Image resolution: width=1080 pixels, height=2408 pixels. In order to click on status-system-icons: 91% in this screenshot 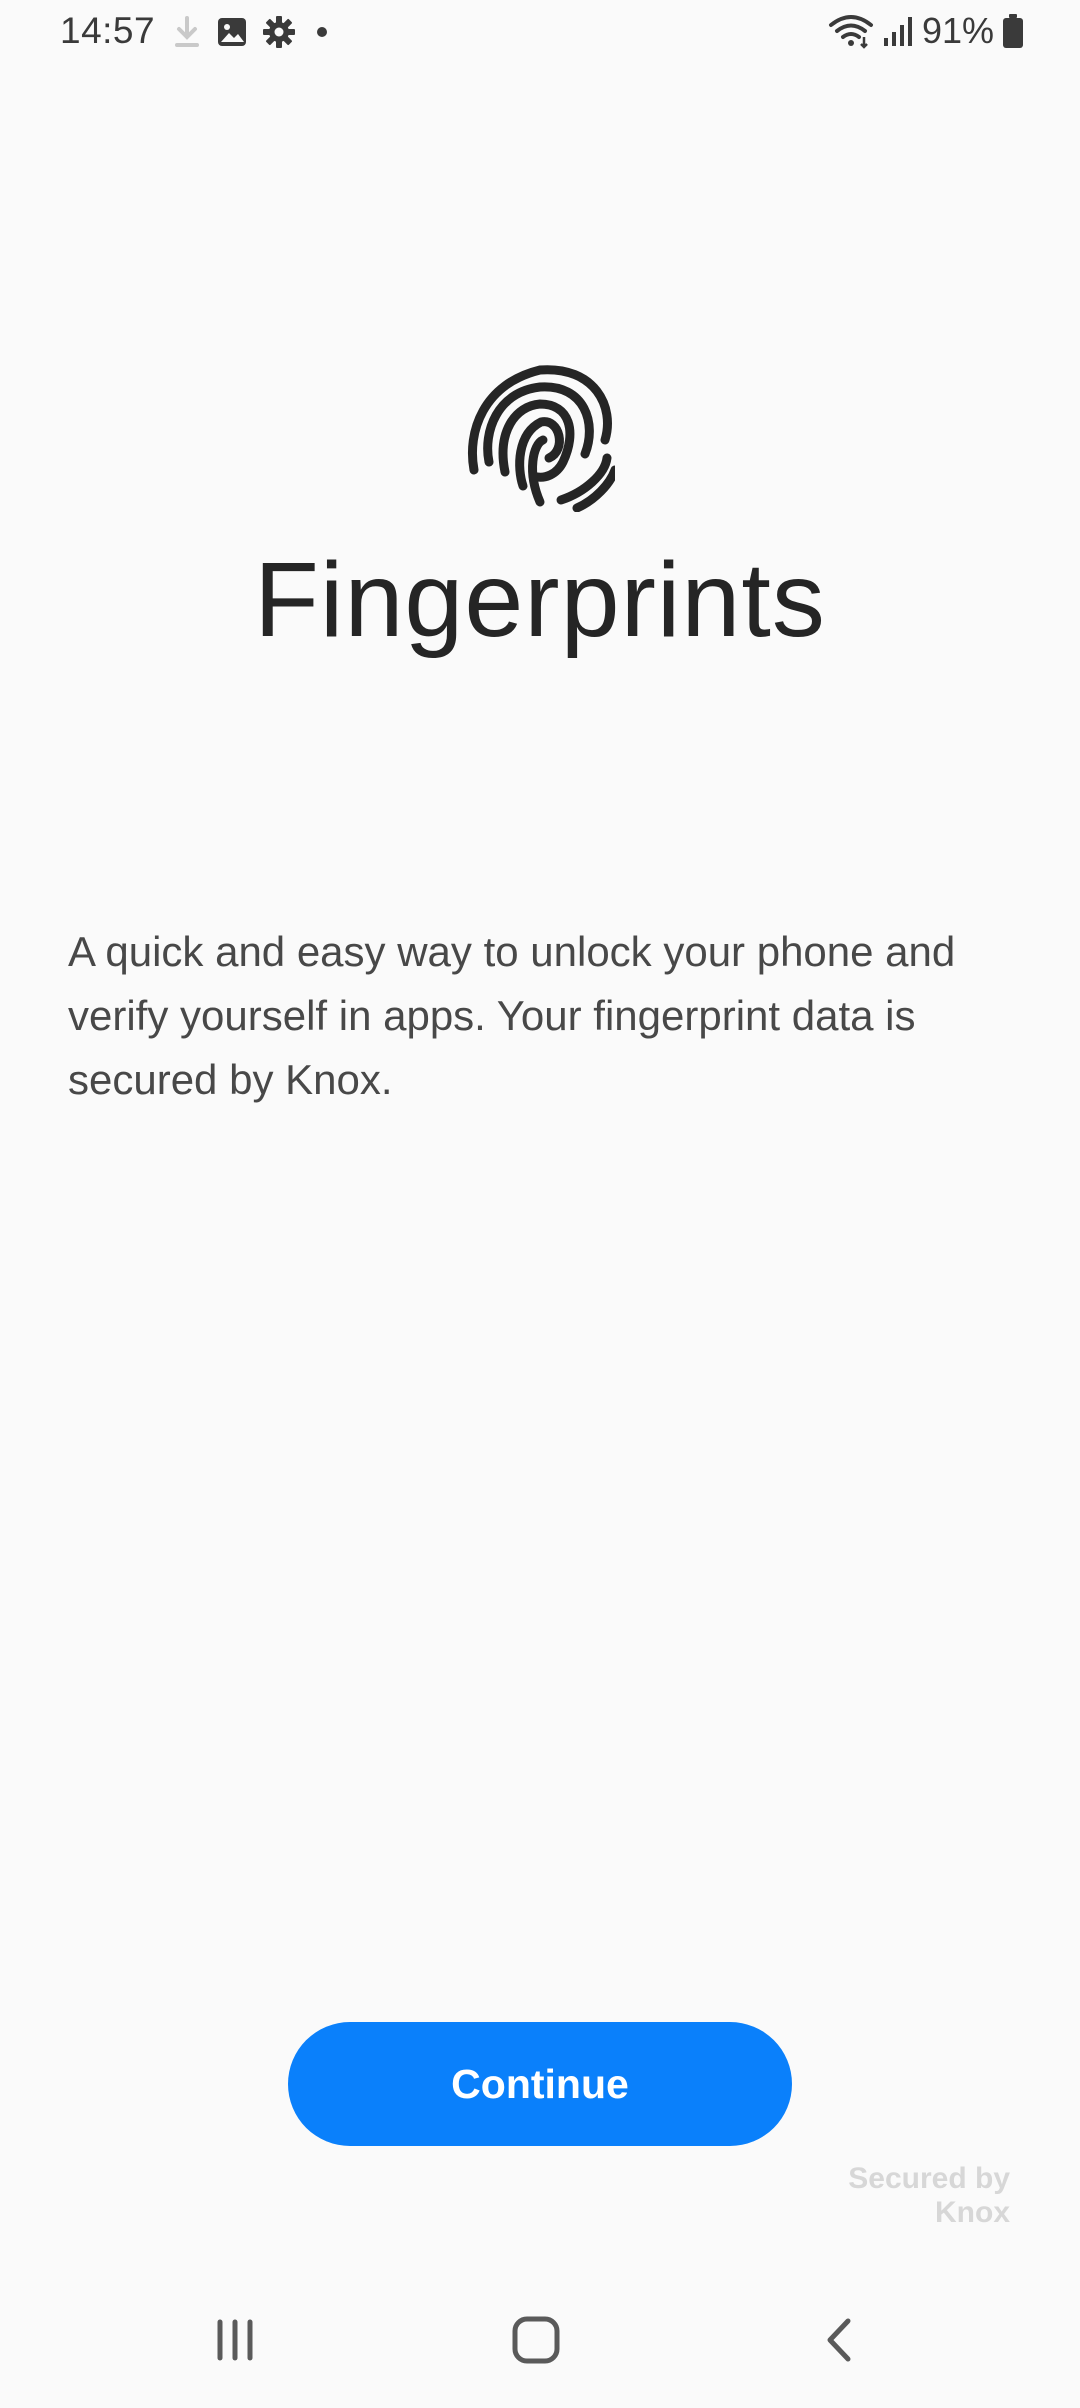, I will do `click(926, 31)`.